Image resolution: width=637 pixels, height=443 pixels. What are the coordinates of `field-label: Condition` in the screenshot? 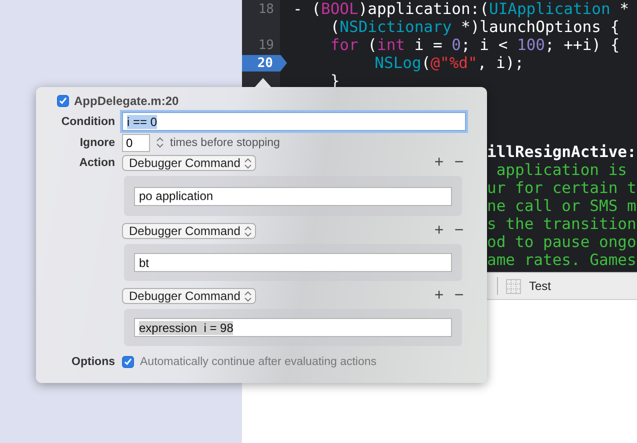 It's located at (87, 122).